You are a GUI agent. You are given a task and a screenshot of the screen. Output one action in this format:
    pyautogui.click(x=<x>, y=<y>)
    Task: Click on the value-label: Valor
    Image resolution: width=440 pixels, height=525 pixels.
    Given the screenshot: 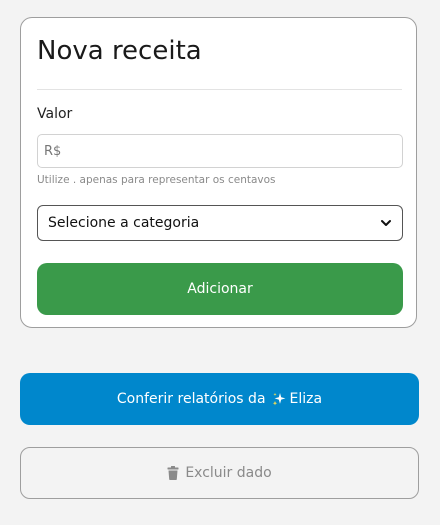 What is the action you would take?
    pyautogui.click(x=55, y=114)
    